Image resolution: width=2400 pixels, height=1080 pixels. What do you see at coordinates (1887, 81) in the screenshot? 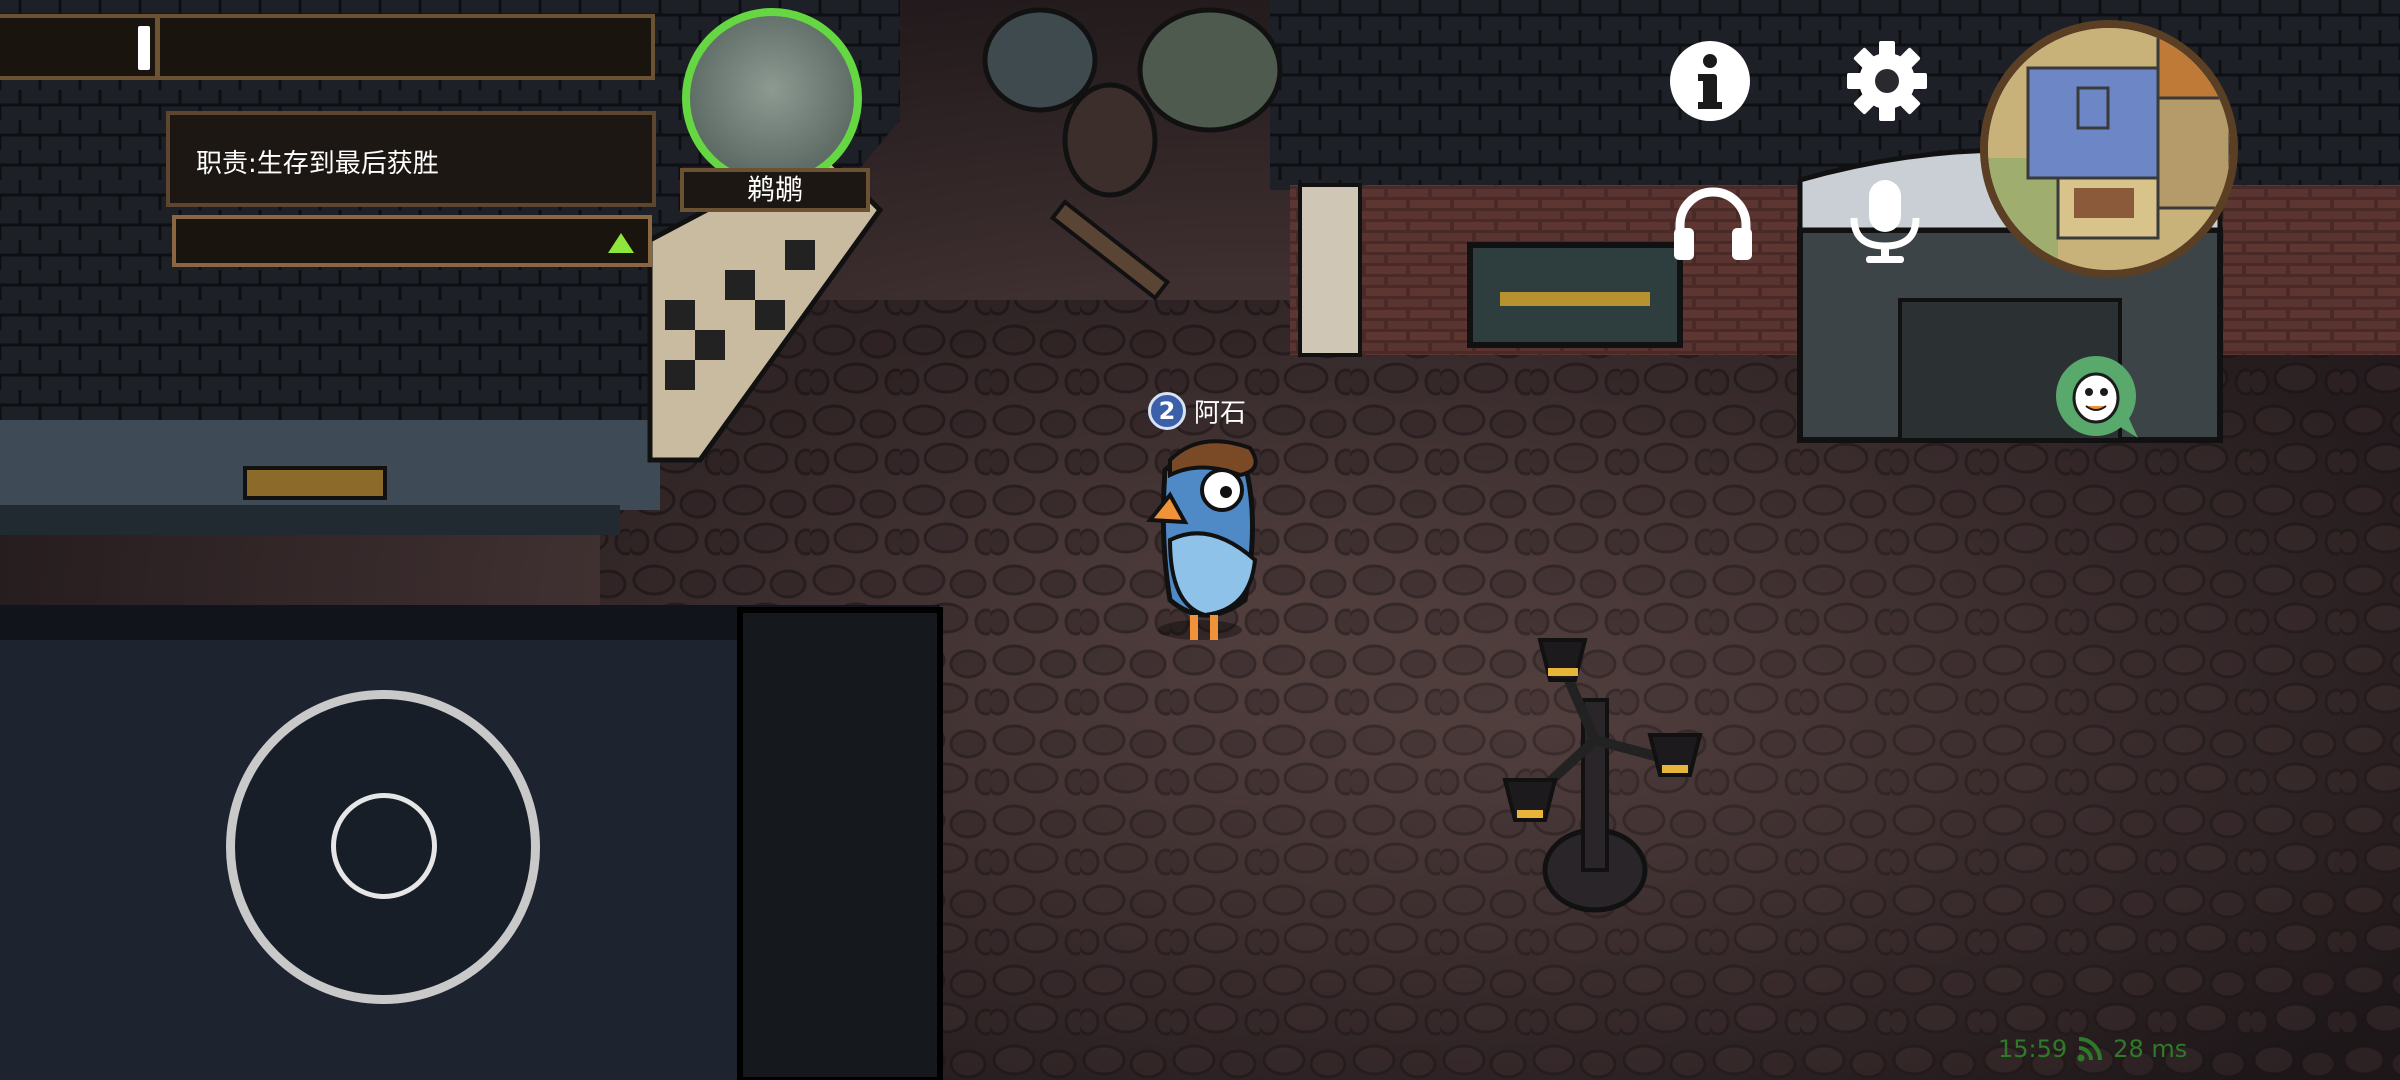
I see `gear-icon` at bounding box center [1887, 81].